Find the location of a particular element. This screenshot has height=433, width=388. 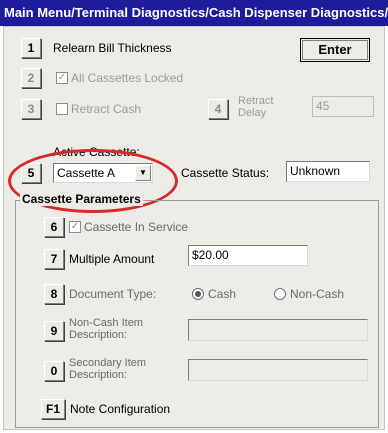

retract-delay-number-button: 4 is located at coordinates (218, 109).